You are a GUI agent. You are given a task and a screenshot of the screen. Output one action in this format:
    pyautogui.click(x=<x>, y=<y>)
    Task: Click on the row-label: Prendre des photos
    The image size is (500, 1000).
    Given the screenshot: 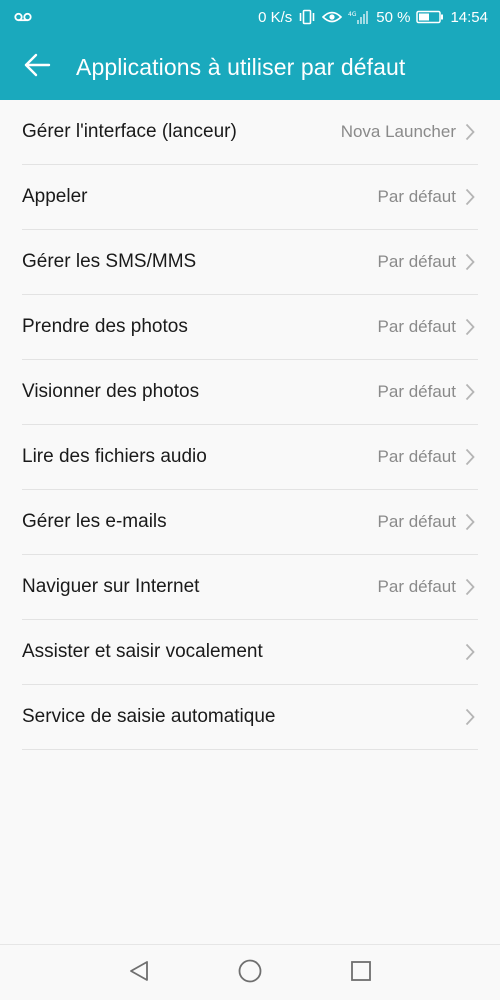 What is the action you would take?
    pyautogui.click(x=105, y=326)
    